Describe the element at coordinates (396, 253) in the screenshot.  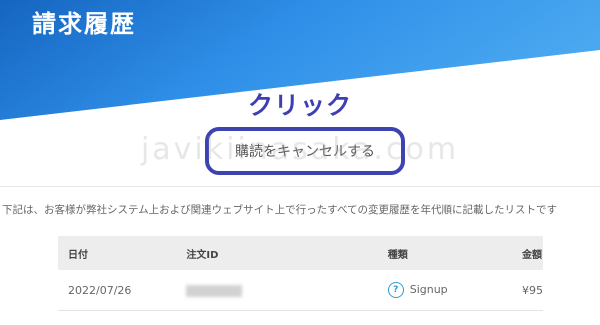
I see `column-header-type: 種類` at that location.